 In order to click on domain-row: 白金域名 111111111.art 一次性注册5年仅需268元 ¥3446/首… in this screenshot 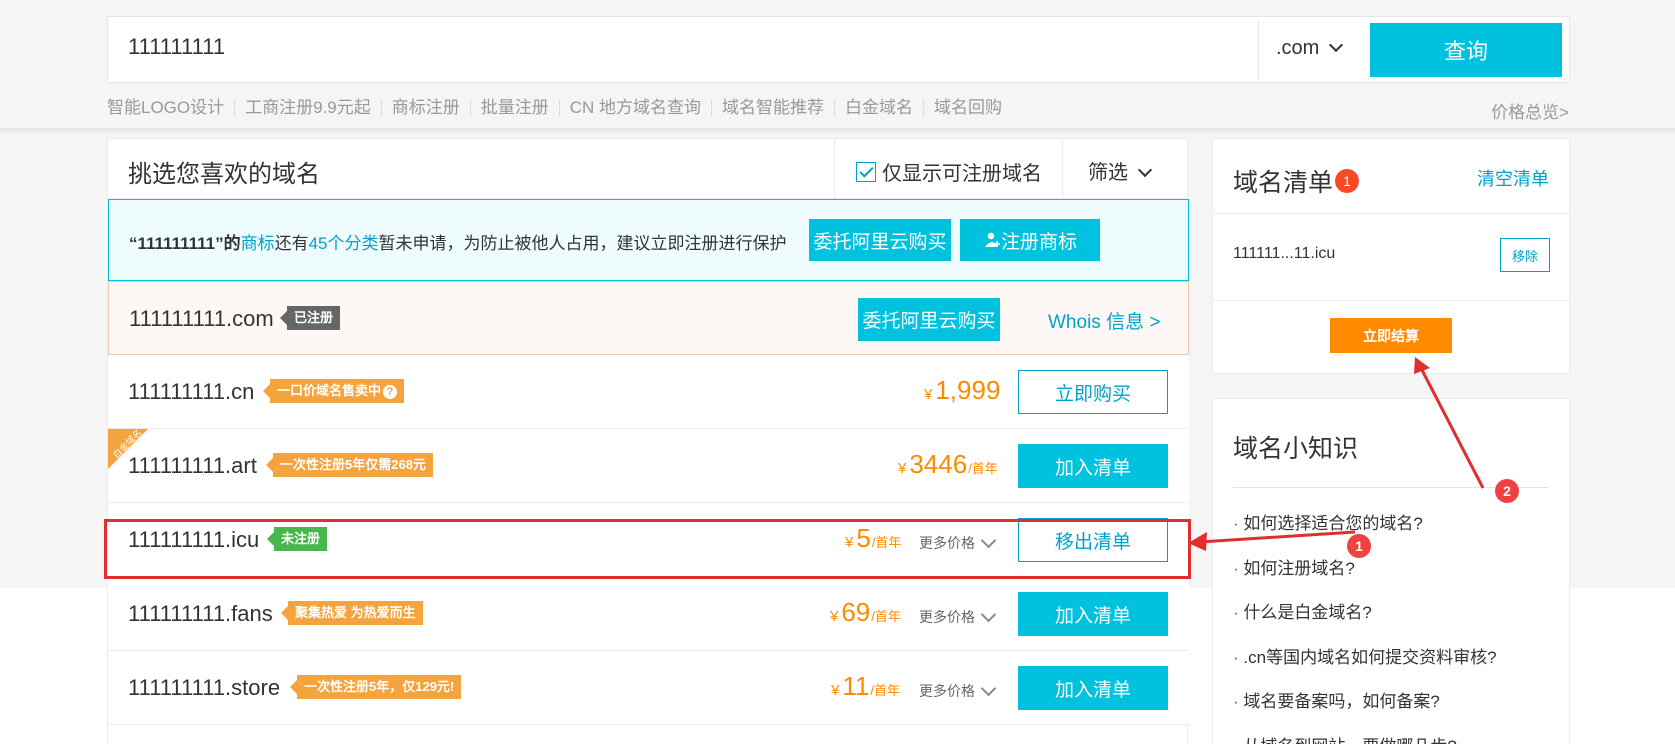, I will do `click(648, 465)`.